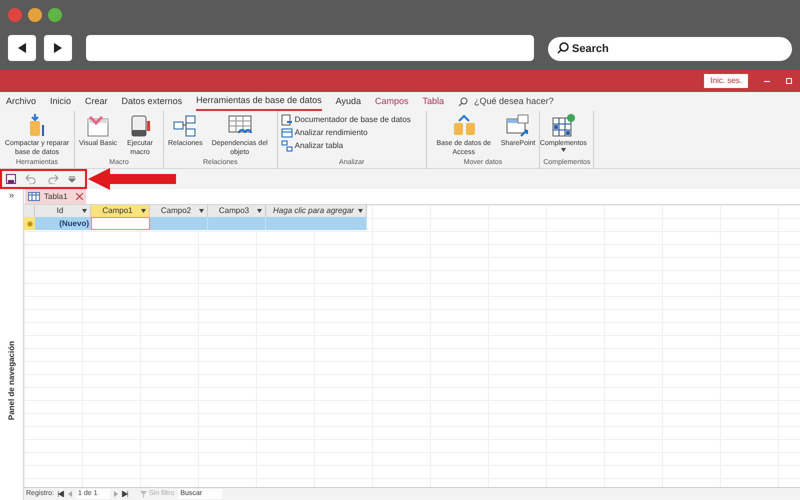  Describe the element at coordinates (11, 380) in the screenshot. I see `pane-label: Panel de navegación` at that location.